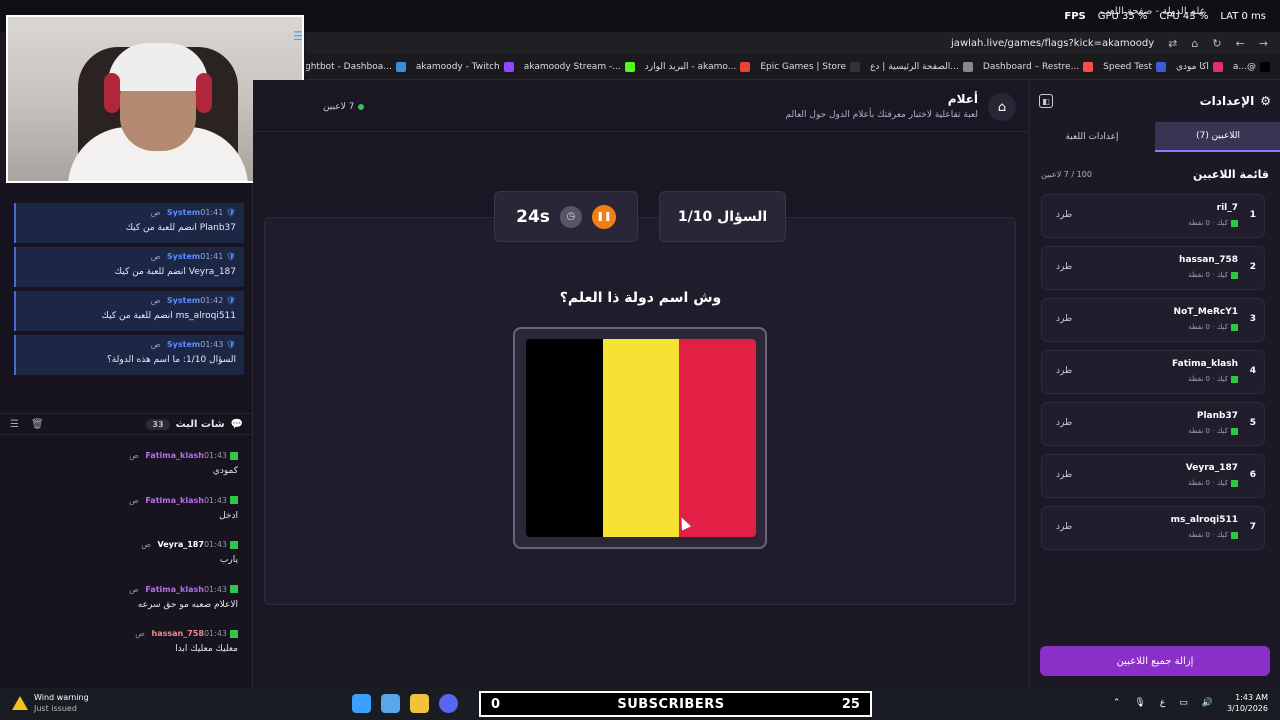  I want to click on headset-left, so click(112, 93).